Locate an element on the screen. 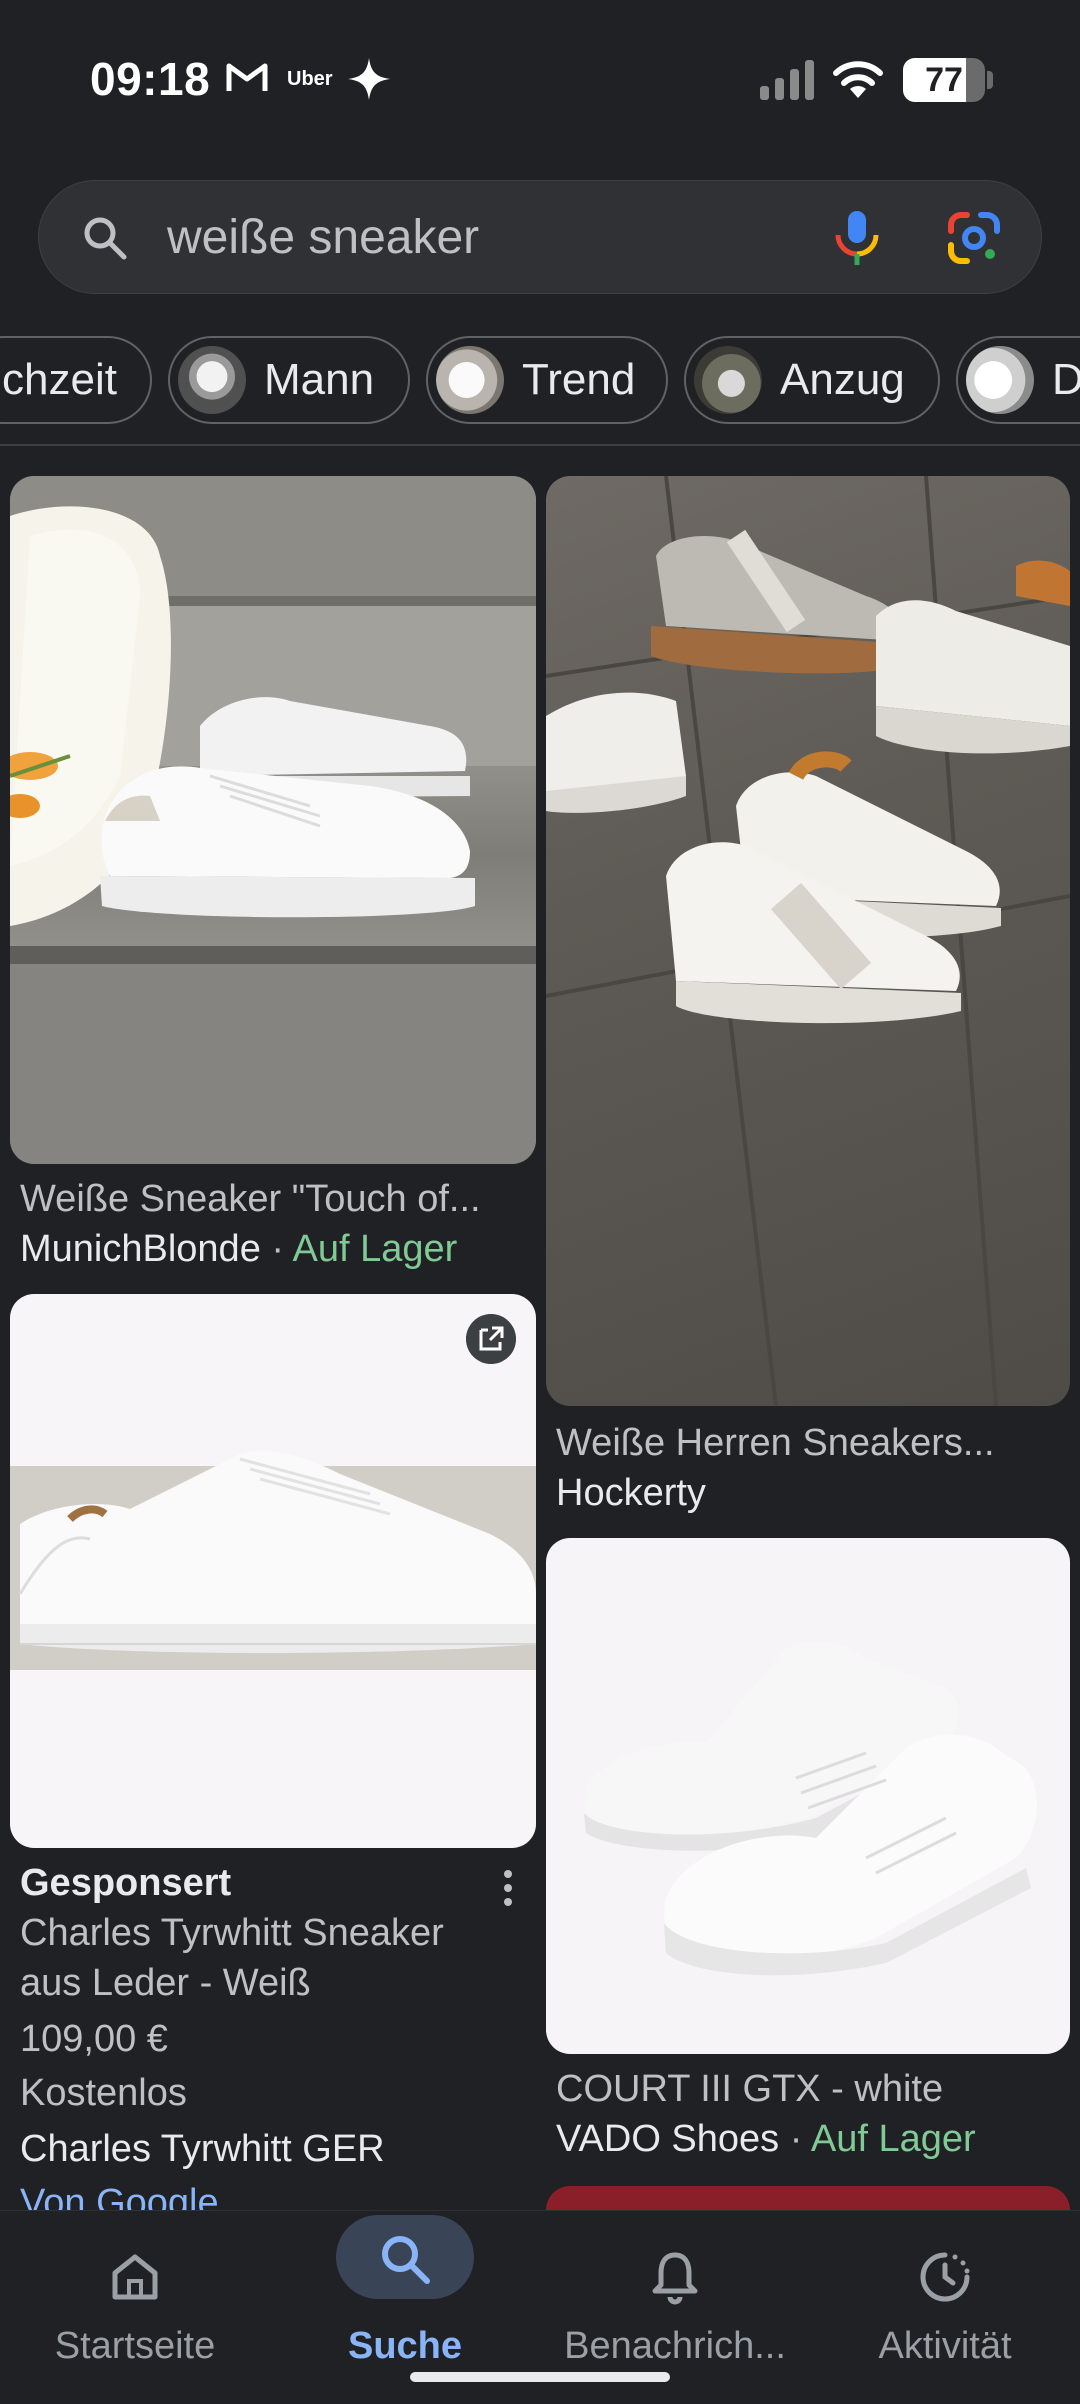 The height and width of the screenshot is (2404, 1080). chip-hochzeit: chzeit is located at coordinates (76, 380).